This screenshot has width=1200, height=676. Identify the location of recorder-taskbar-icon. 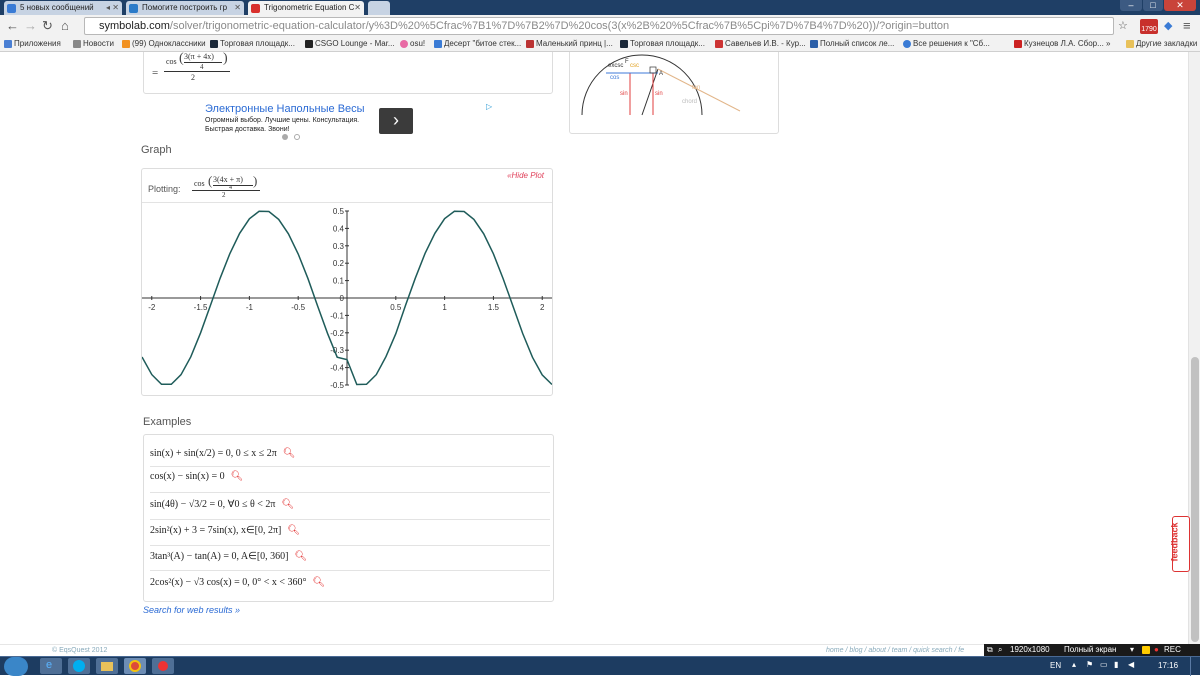
(163, 666).